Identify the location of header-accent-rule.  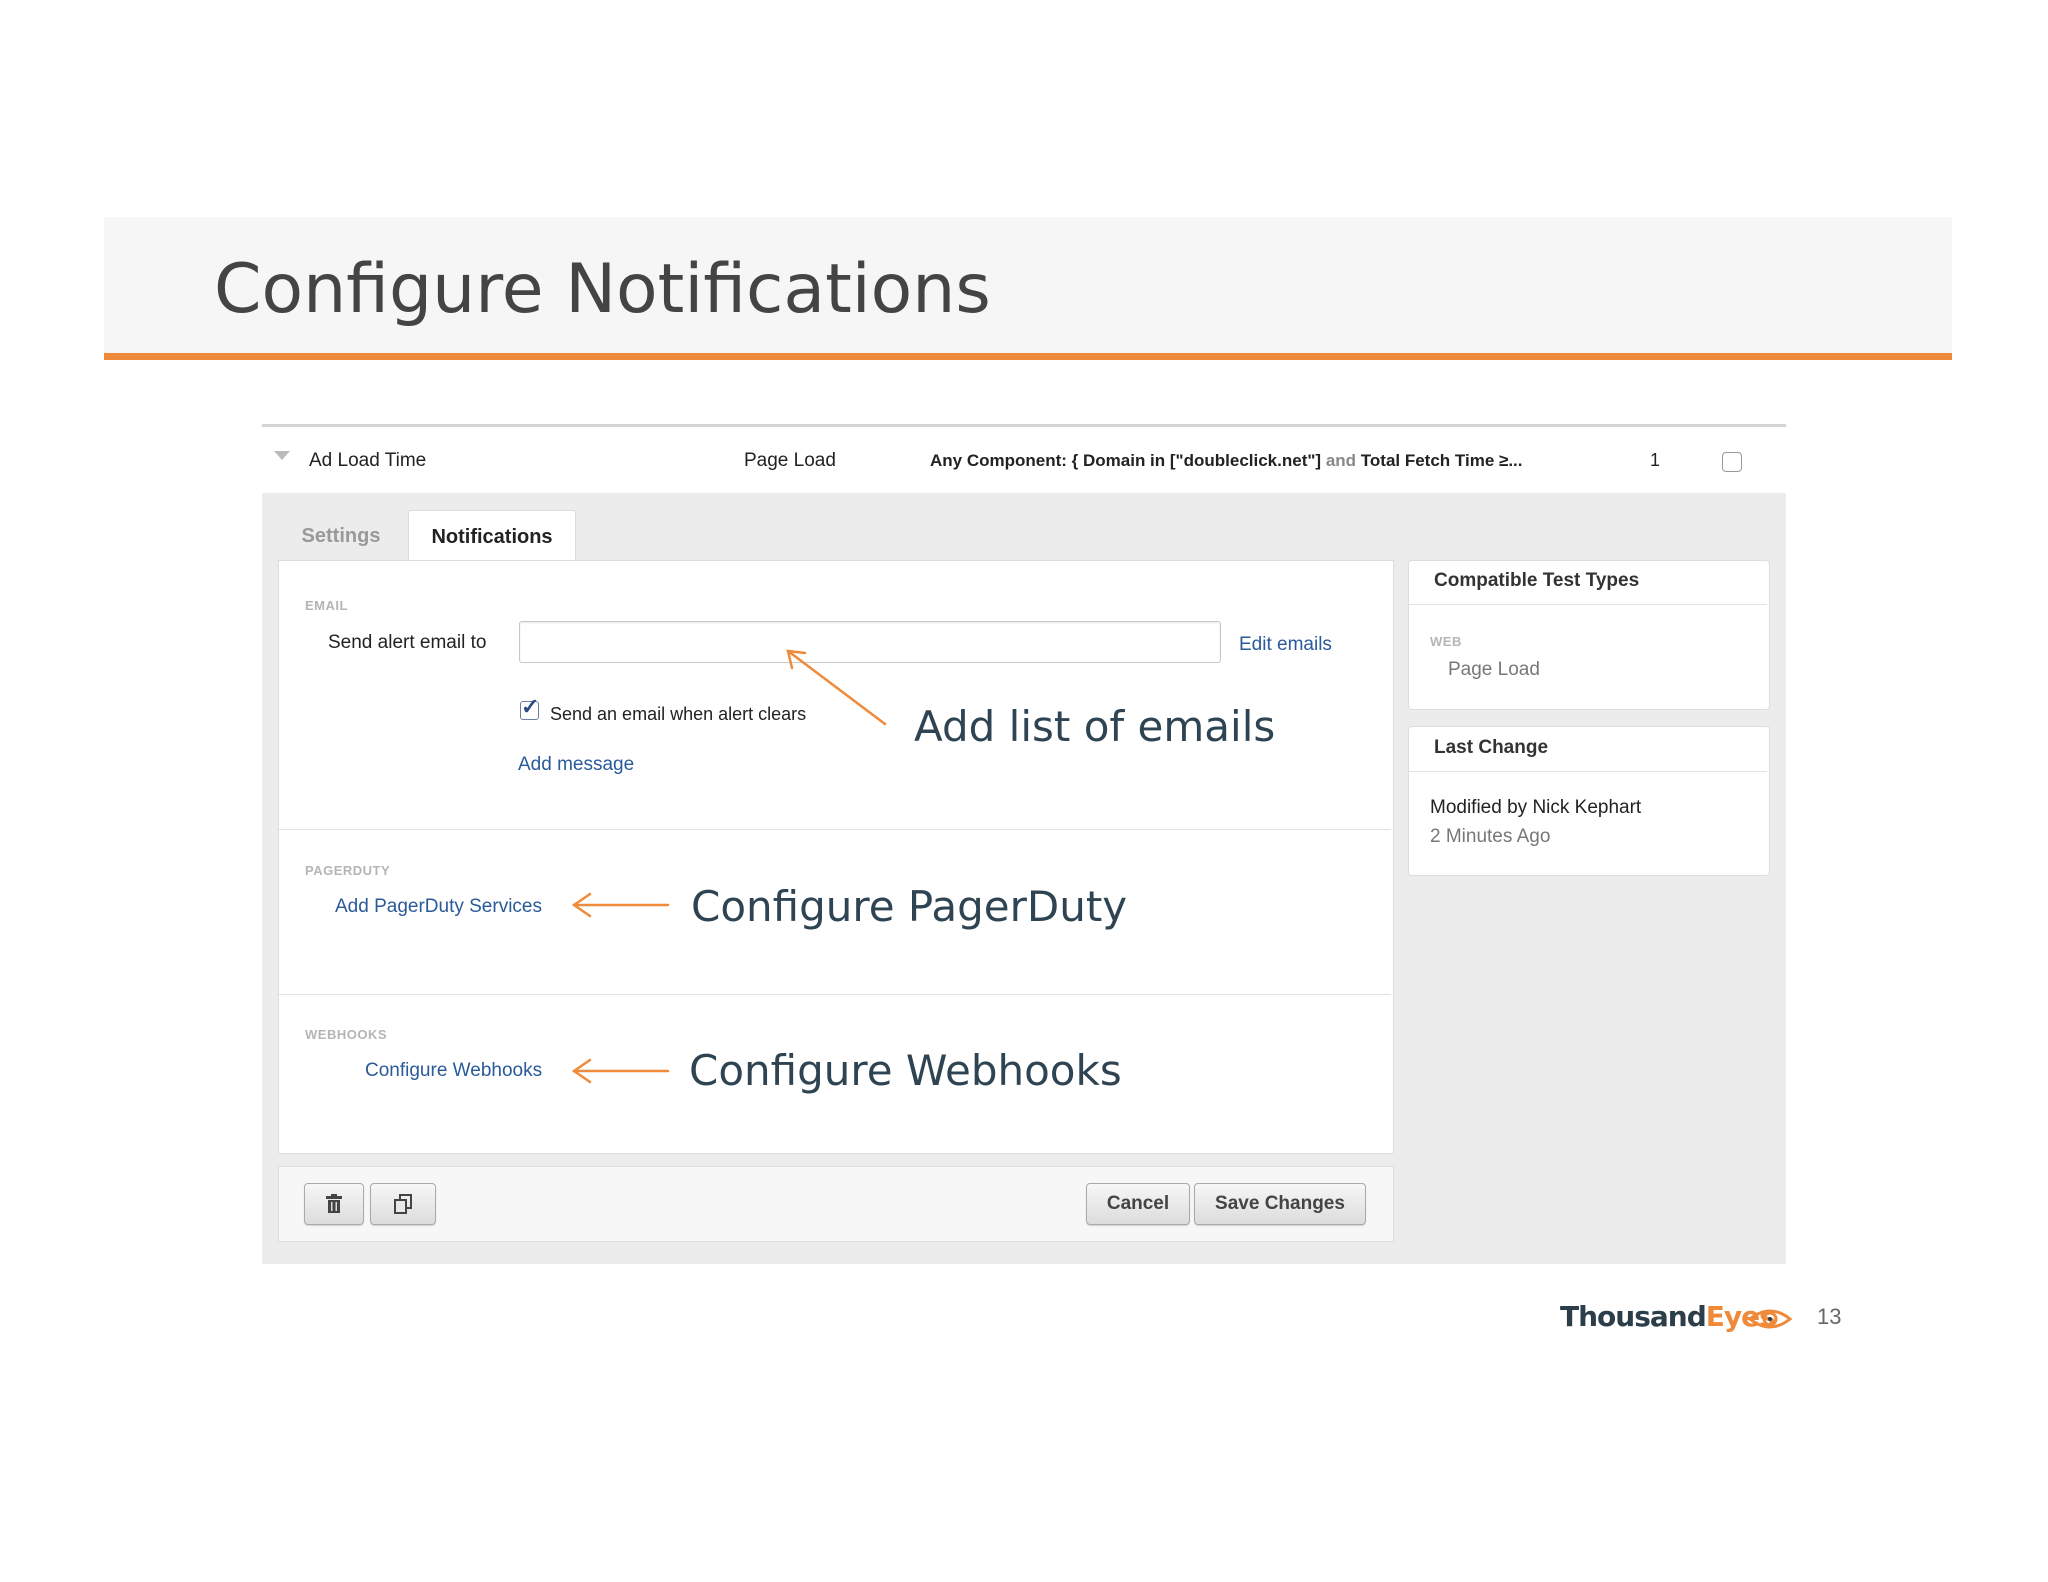
(1028, 356).